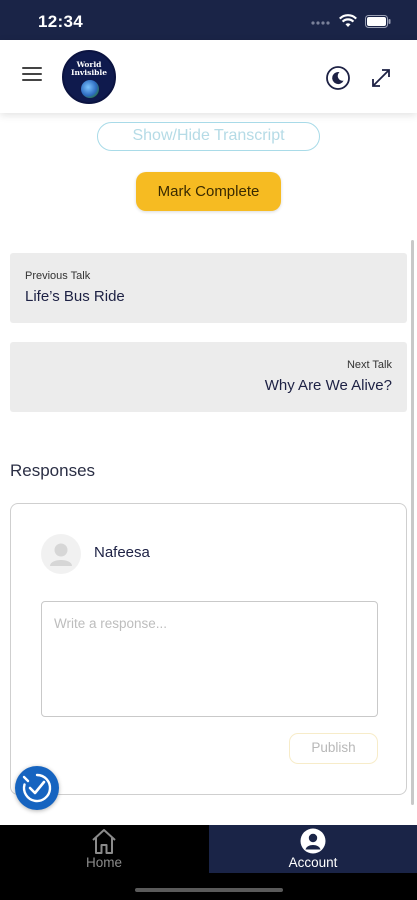  Describe the element at coordinates (208, 377) in the screenshot. I see `next-talk-card: Next Talk Why Are We Alive?` at that location.